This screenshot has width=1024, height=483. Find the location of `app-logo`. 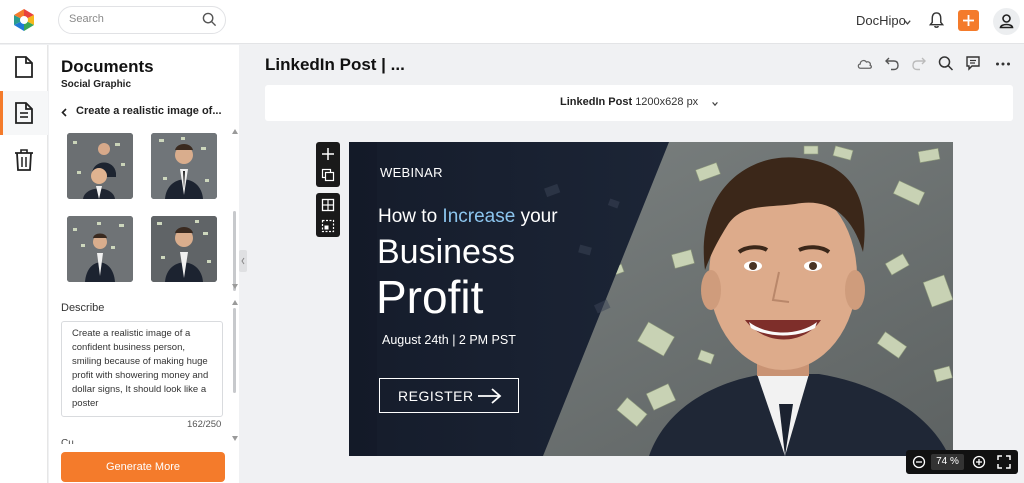

app-logo is located at coordinates (24, 20).